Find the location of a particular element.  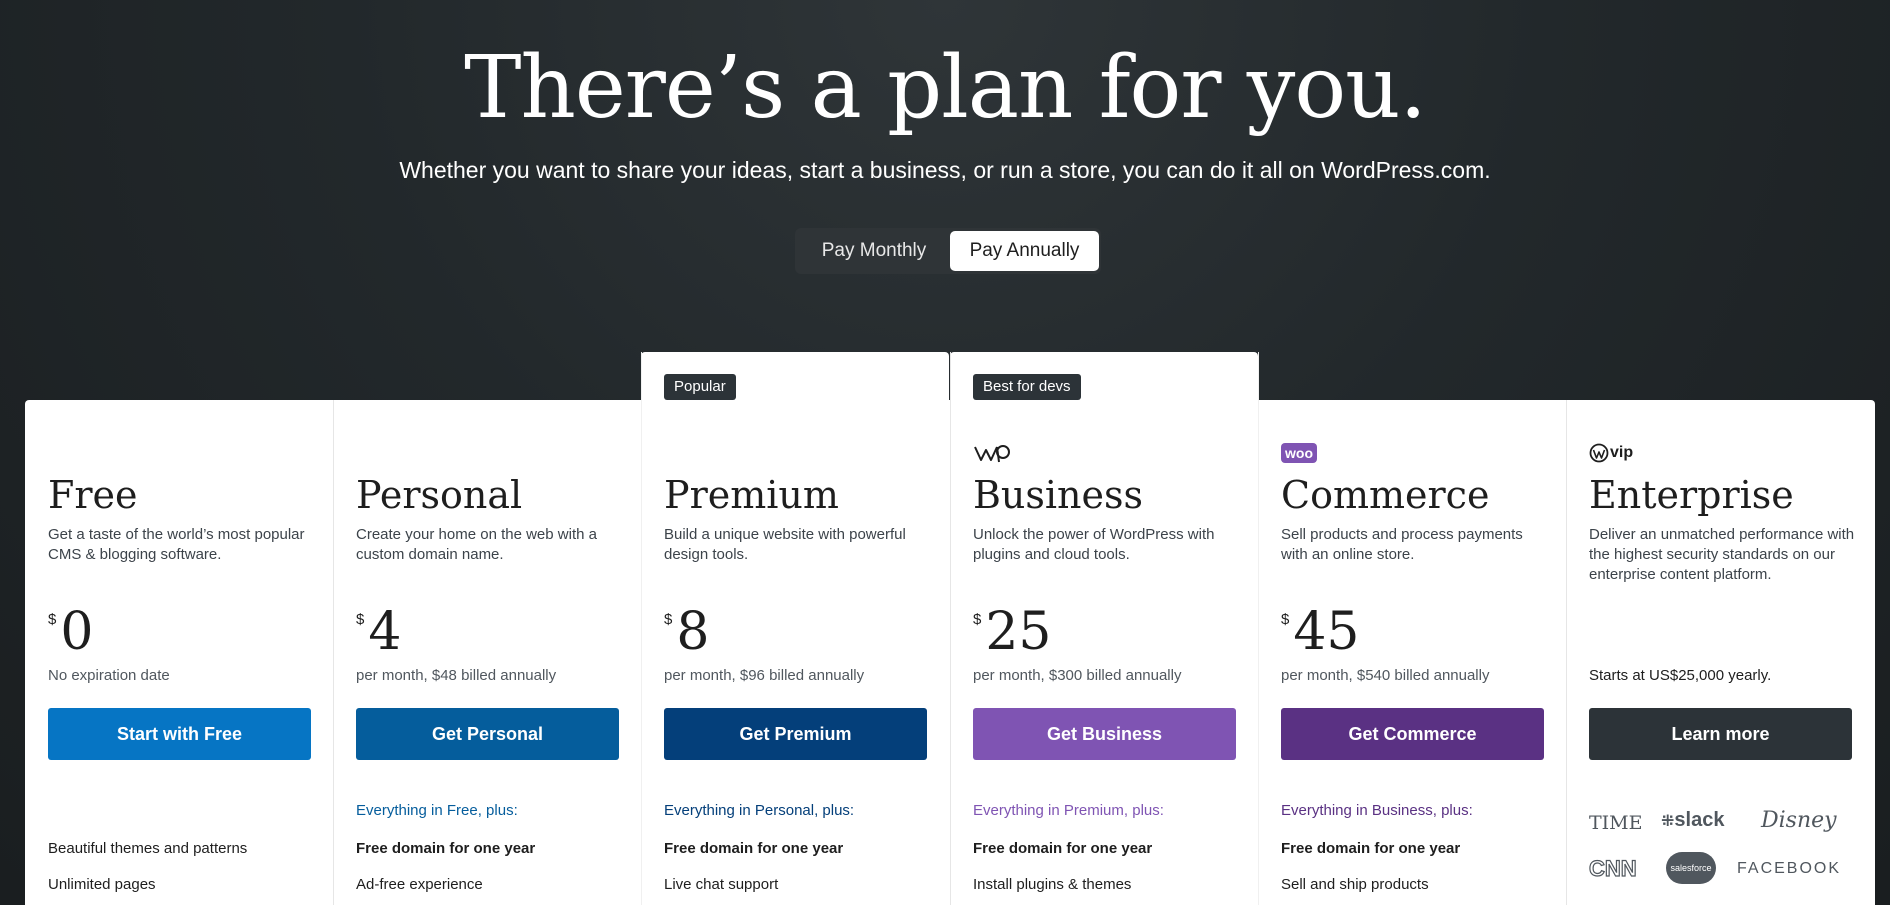

price-amount: 4 is located at coordinates (385, 632).